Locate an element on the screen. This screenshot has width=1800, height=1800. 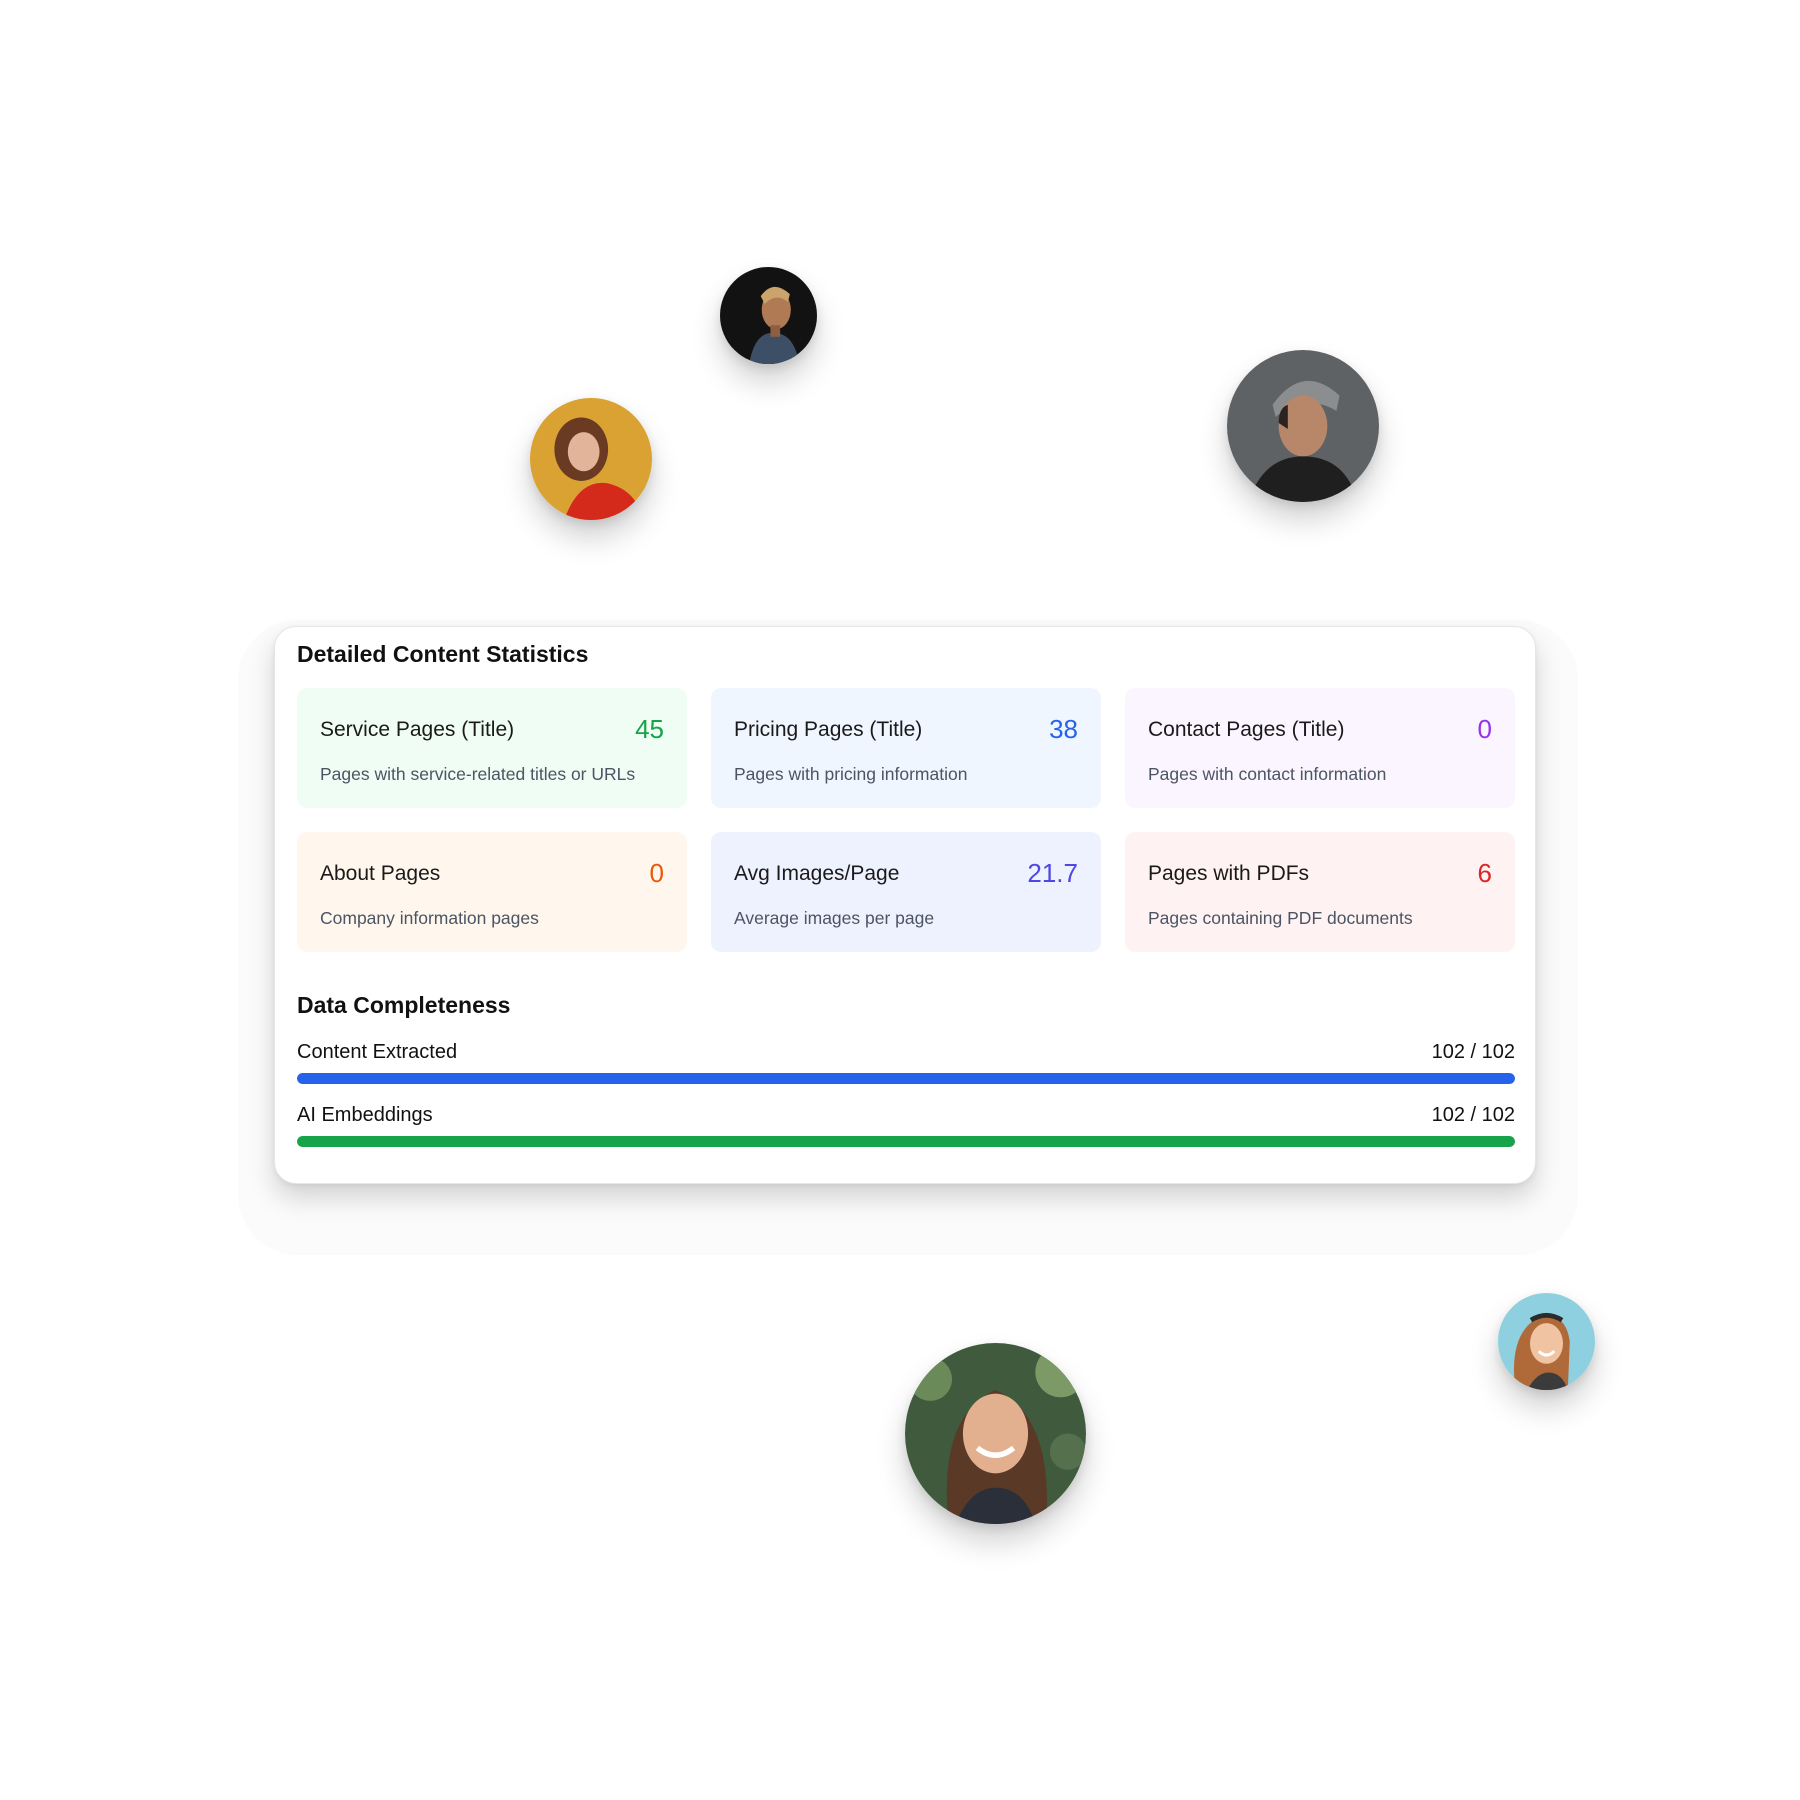
progress-label: AI Embeddings is located at coordinates (365, 1115).